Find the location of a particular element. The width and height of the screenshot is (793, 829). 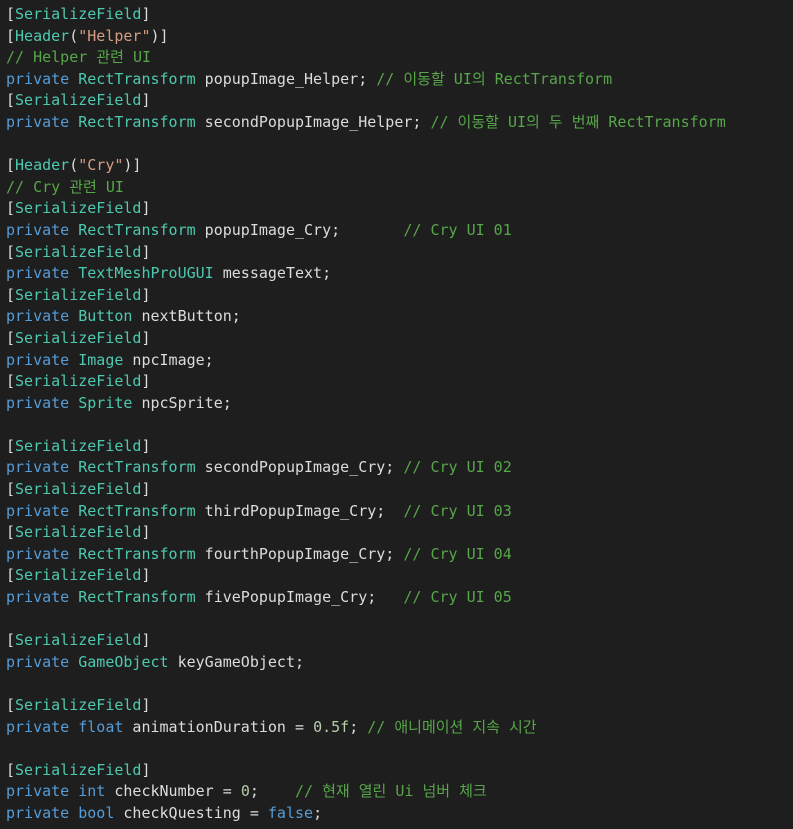

code-token: // 현재 열린 Ui 넘버 체크 is located at coordinates (391, 791).